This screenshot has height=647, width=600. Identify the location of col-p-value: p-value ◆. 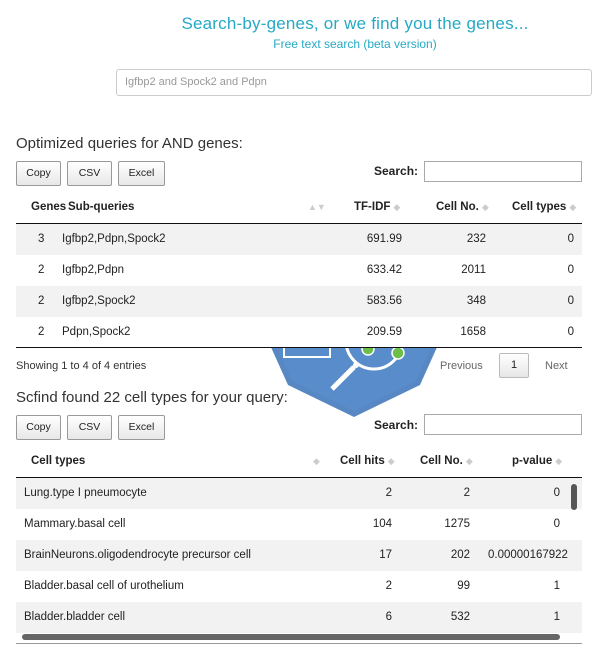
(537, 461).